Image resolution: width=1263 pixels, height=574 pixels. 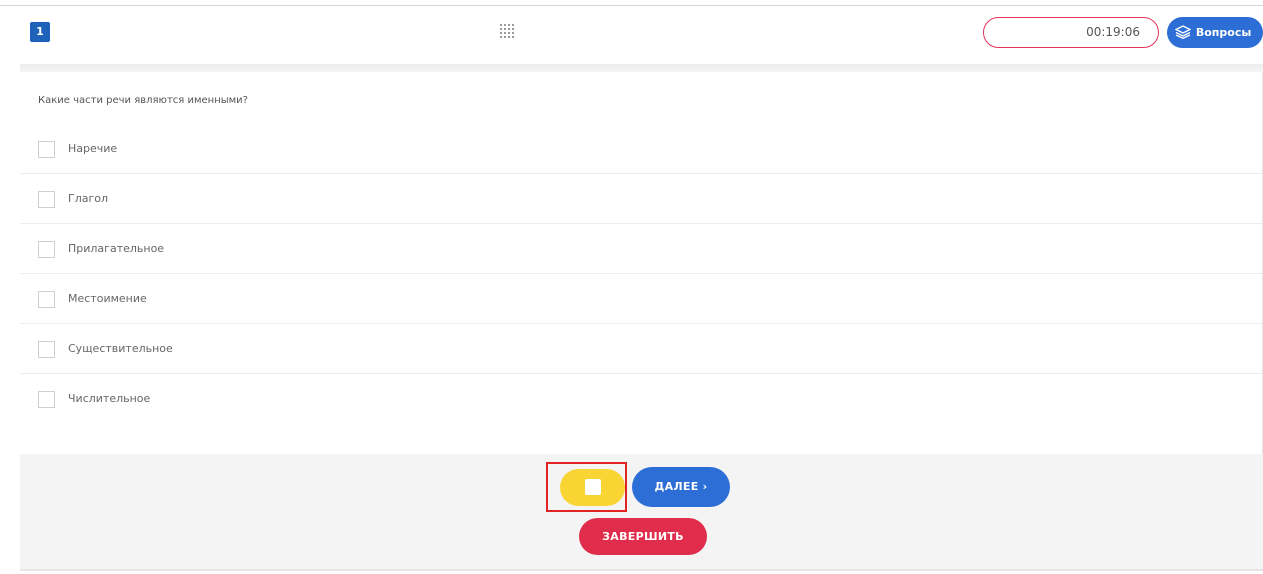 What do you see at coordinates (1223, 32) in the screenshot?
I see `questions-button-label: Вопросы` at bounding box center [1223, 32].